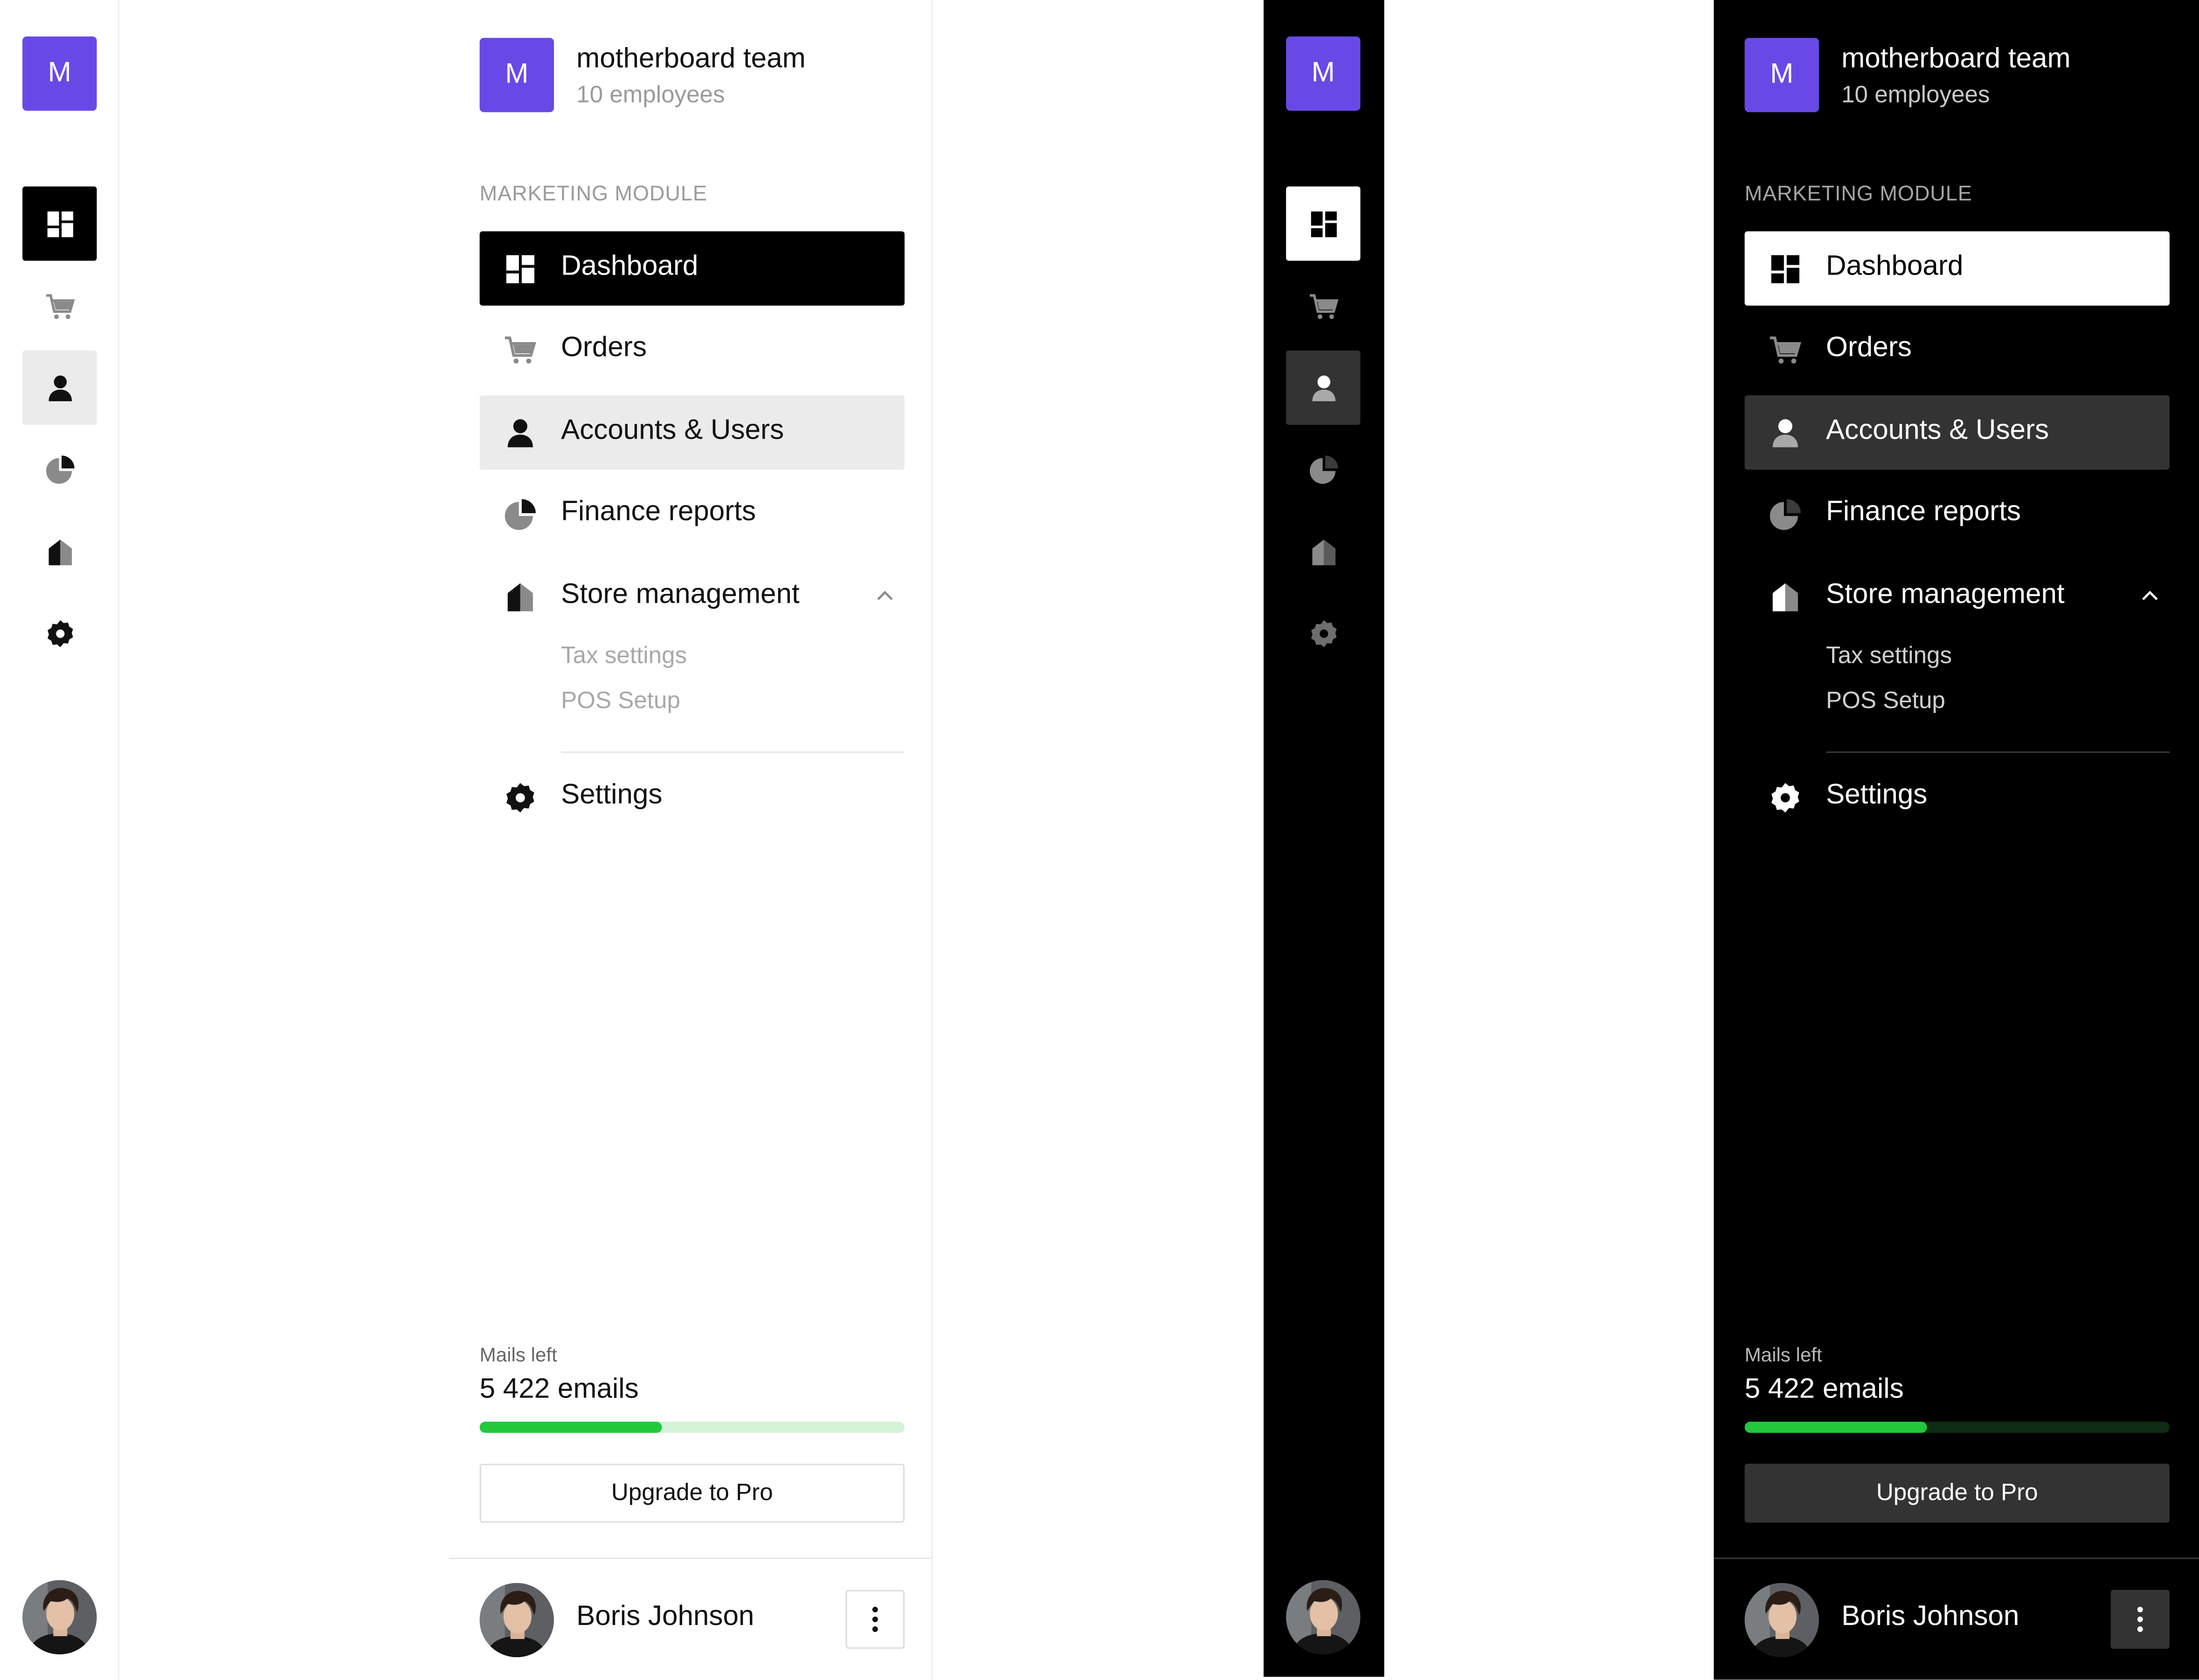  I want to click on collapsed-sidebar-light: M, so click(59, 840).